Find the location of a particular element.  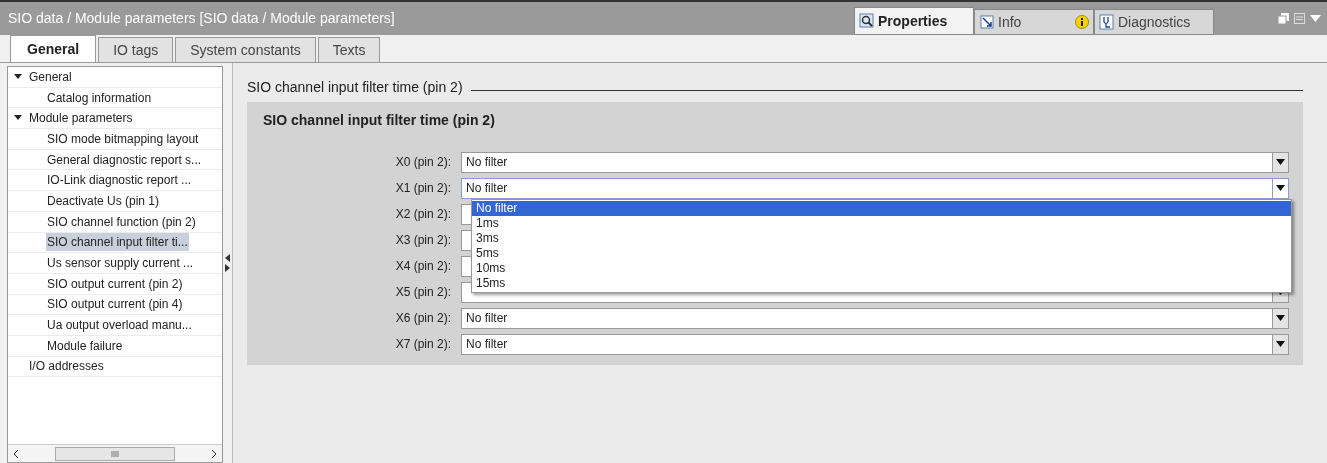

scroll-thumb-icon is located at coordinates (115, 453).